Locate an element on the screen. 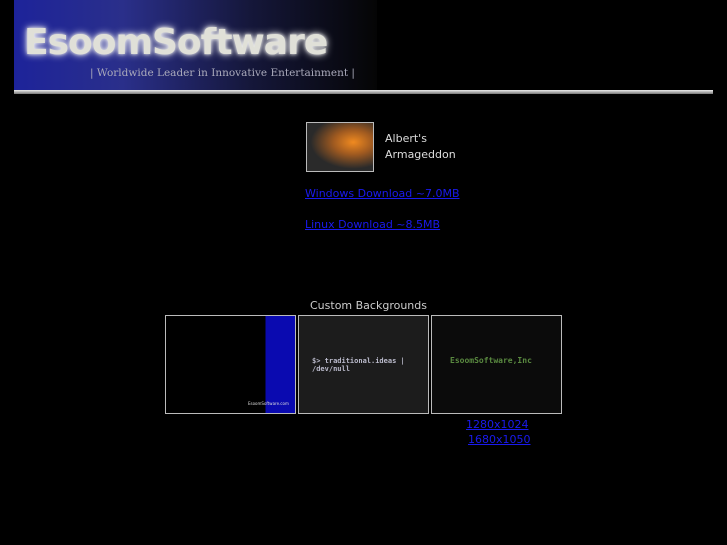 This screenshot has width=727, height=545. bg3-text: EsoomSoftware,Inc is located at coordinates (491, 360).